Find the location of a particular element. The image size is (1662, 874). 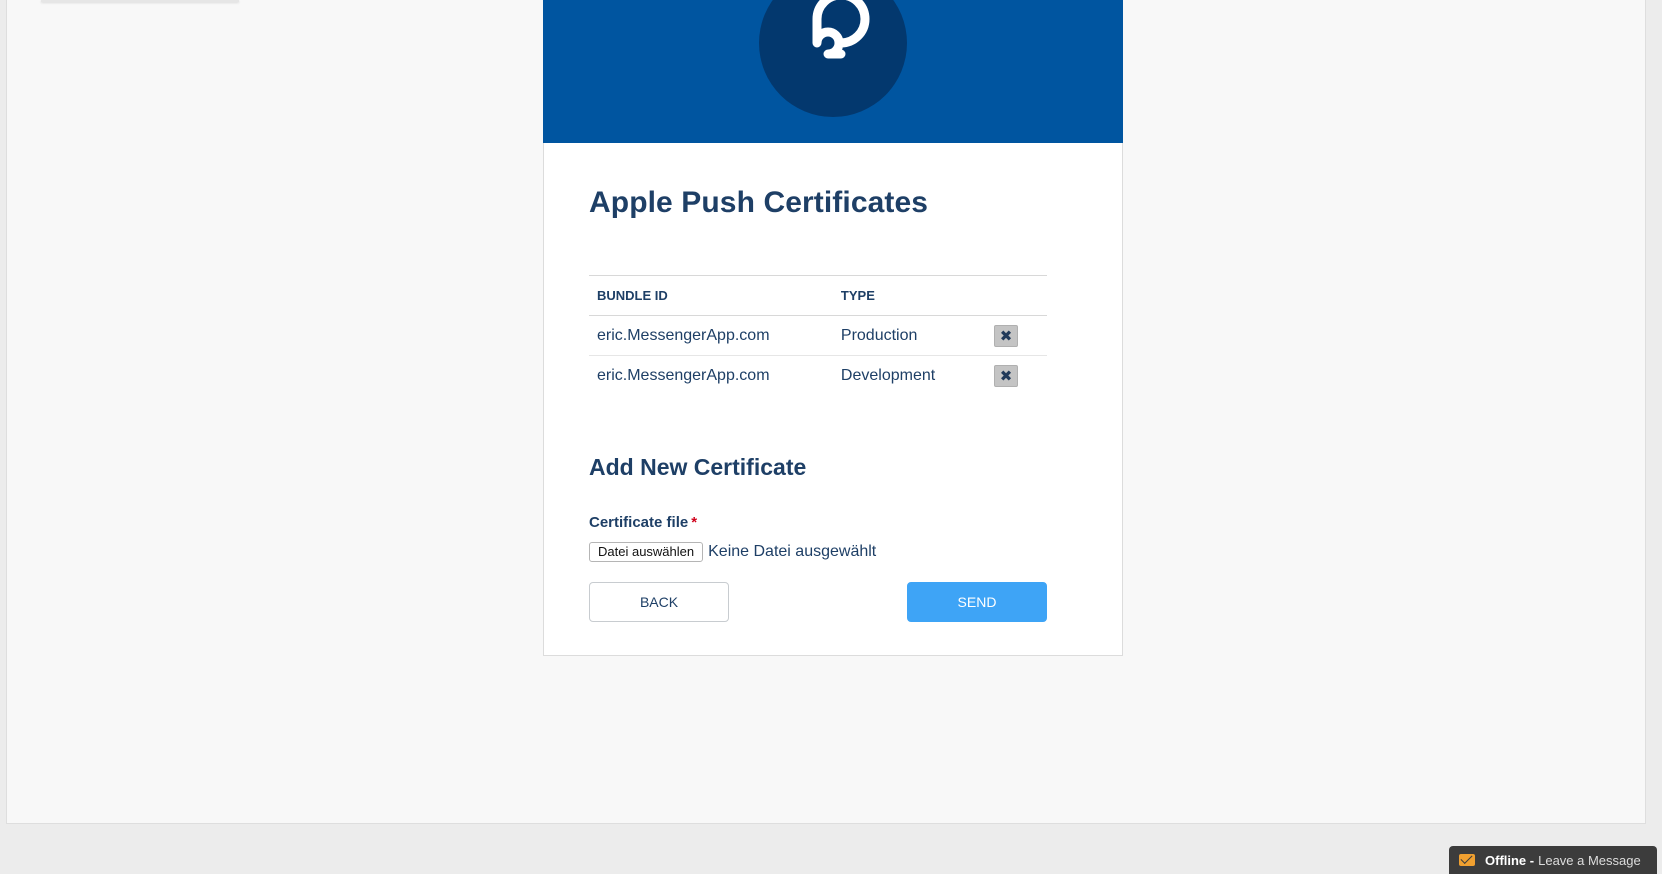

chat-status: Offline - is located at coordinates (1510, 860).